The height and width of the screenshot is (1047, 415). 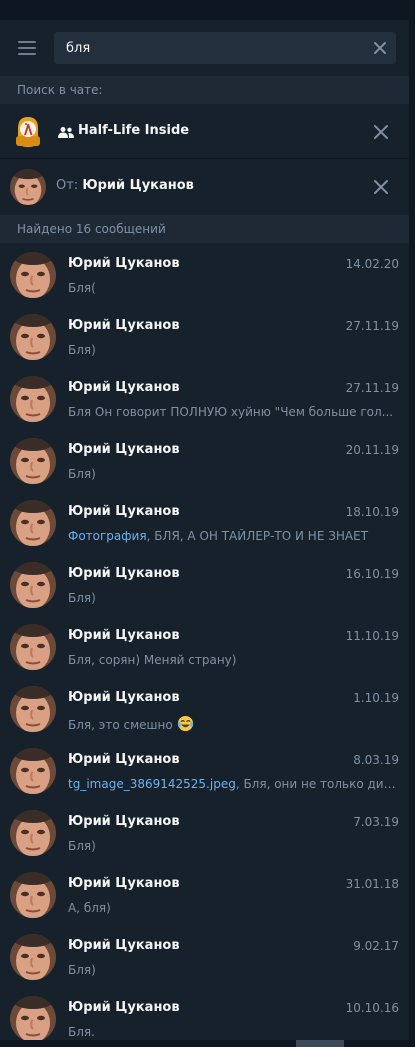 I want to click on message-date: 1.10.19, so click(x=376, y=698).